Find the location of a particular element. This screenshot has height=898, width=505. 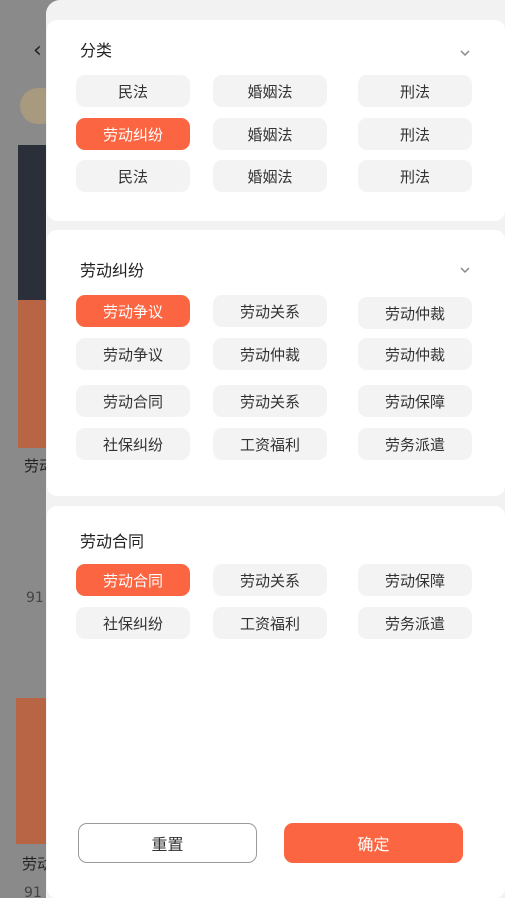

back-icon: ‹ is located at coordinates (40, 51).